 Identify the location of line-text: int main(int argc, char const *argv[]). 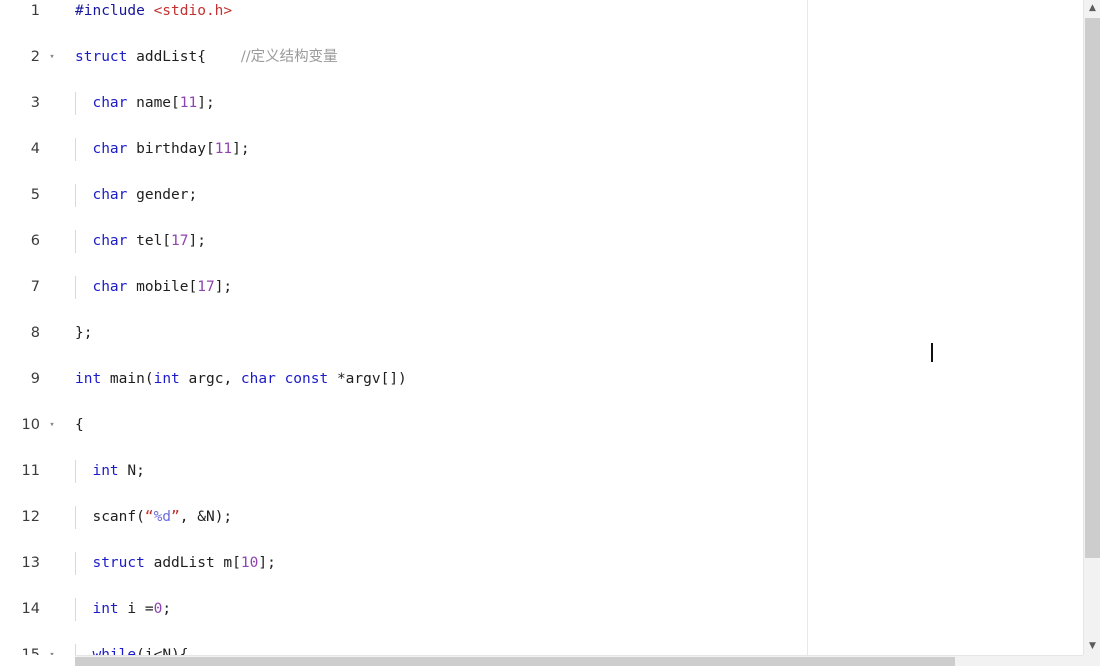
(241, 379).